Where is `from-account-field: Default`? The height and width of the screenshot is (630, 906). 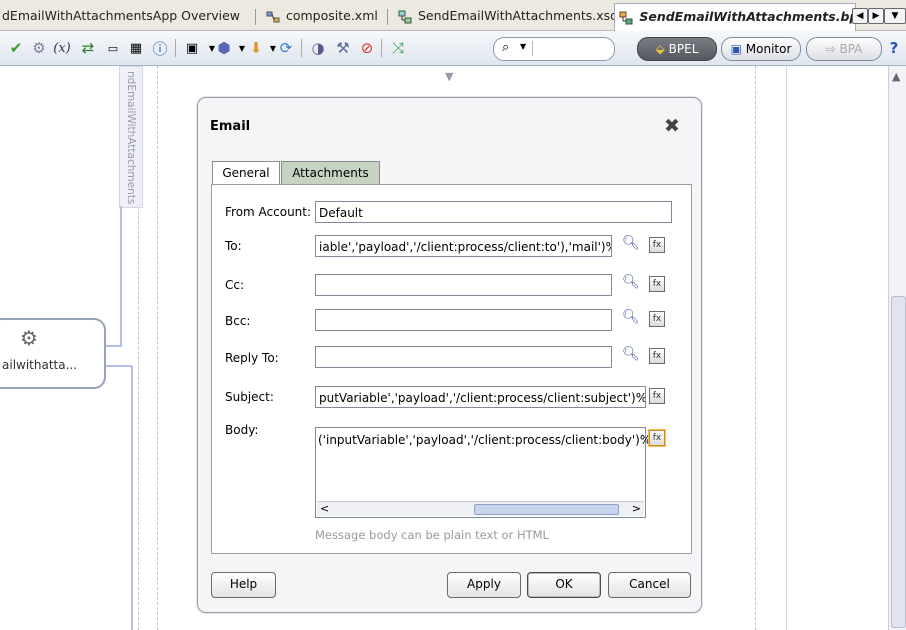 from-account-field: Default is located at coordinates (493, 212).